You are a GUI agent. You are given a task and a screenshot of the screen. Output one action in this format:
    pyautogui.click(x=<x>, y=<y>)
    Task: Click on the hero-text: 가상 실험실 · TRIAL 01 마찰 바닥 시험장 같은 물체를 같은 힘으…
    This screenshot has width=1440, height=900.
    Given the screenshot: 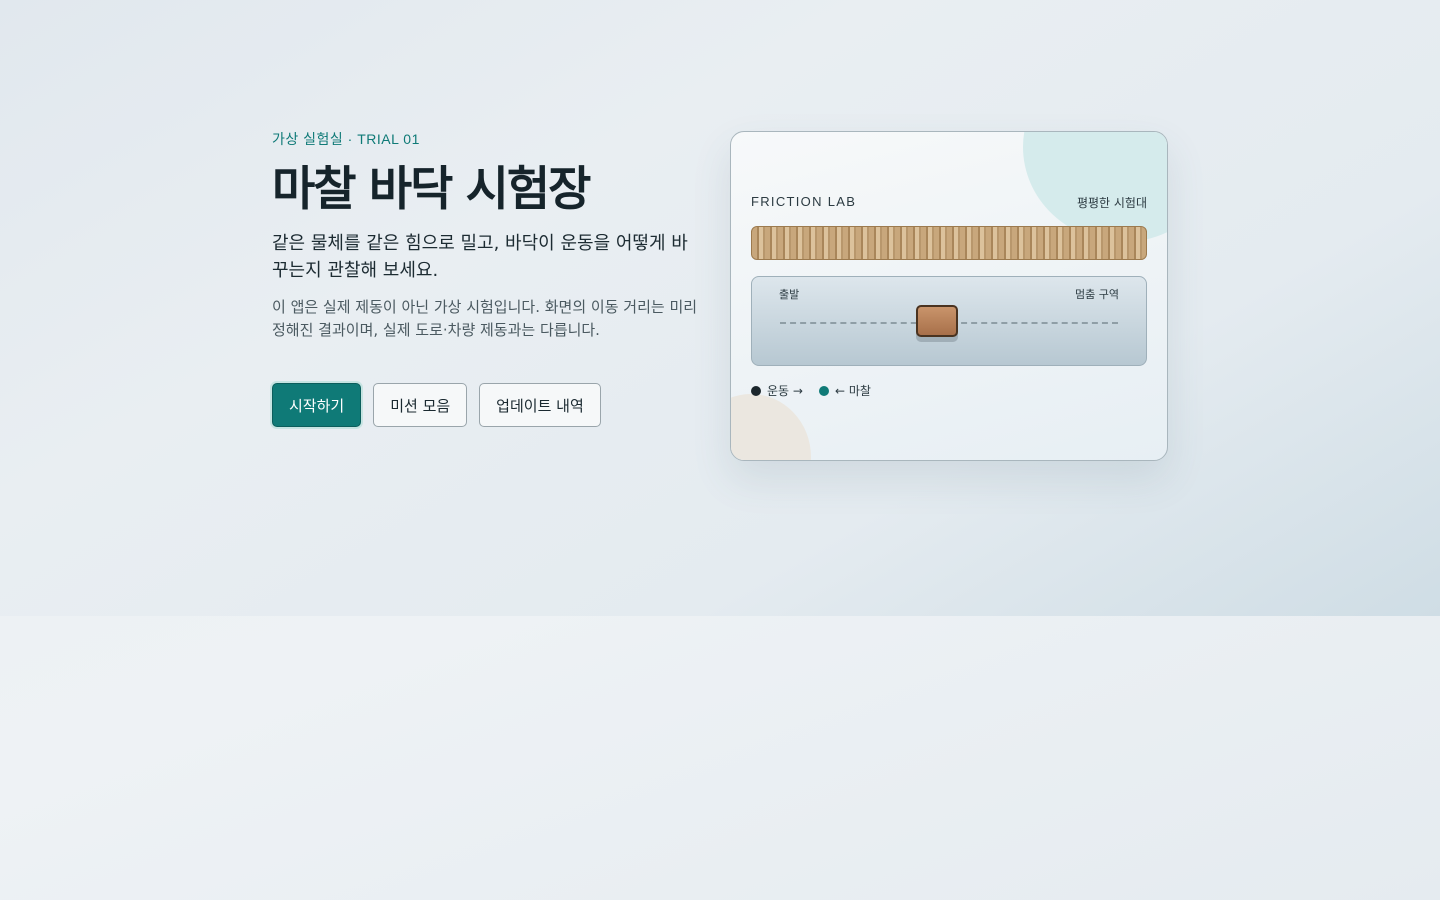 What is the action you would take?
    pyautogui.click(x=492, y=235)
    